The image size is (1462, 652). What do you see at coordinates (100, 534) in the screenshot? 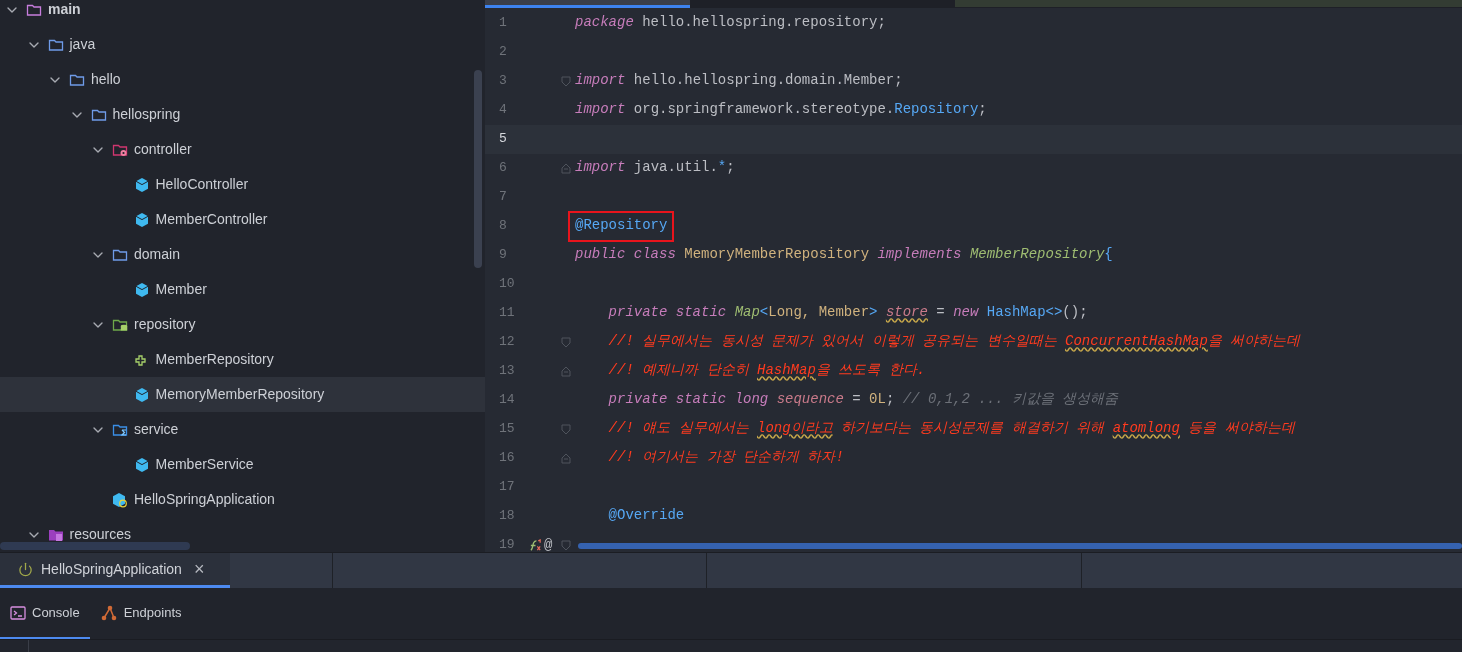
I see `tree-item-label: resources` at bounding box center [100, 534].